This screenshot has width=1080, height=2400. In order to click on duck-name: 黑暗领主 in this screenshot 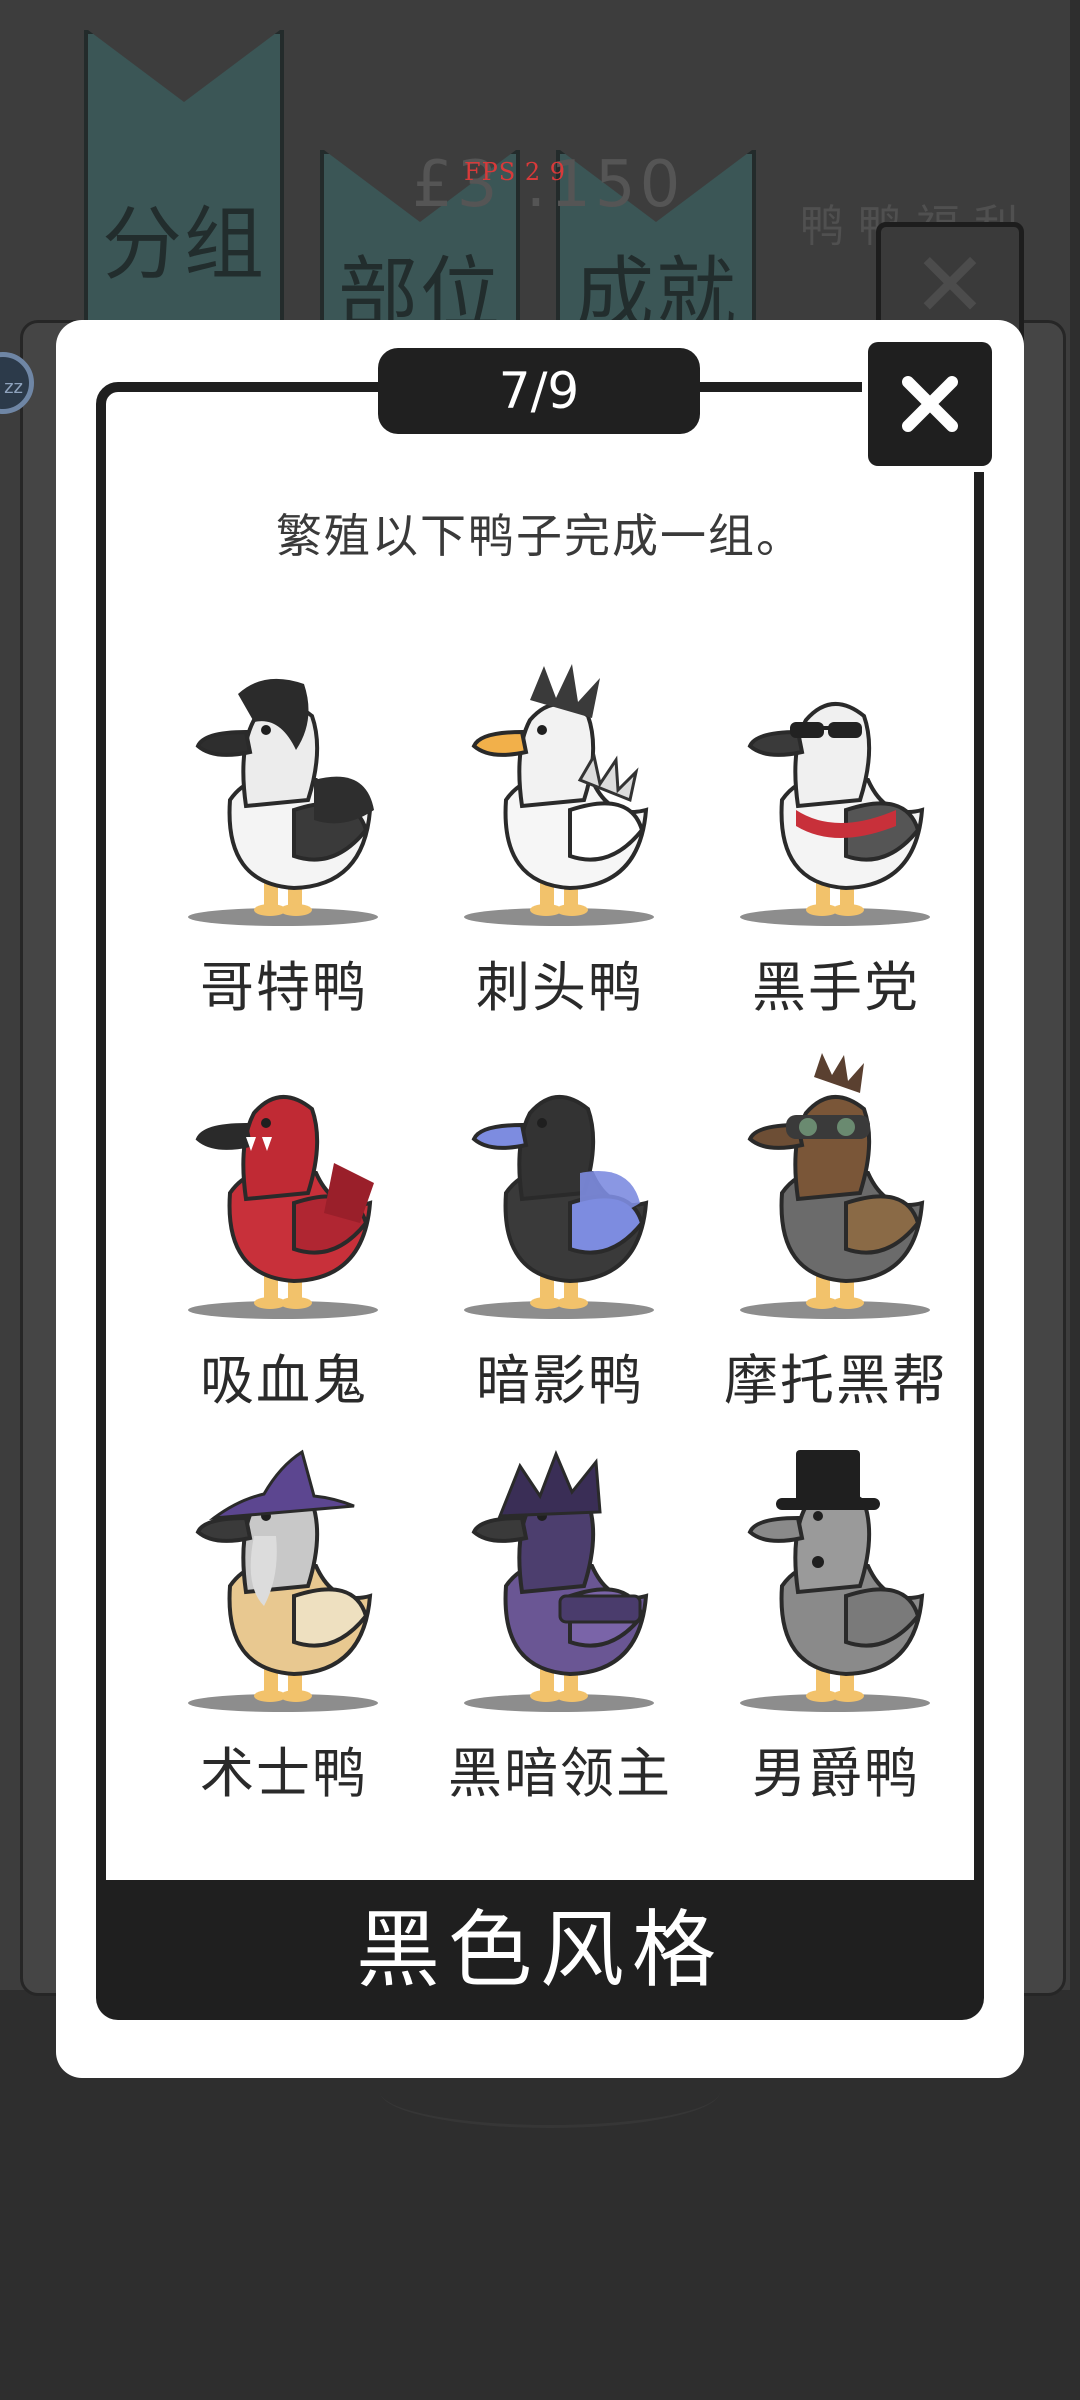, I will do `click(560, 1773)`.